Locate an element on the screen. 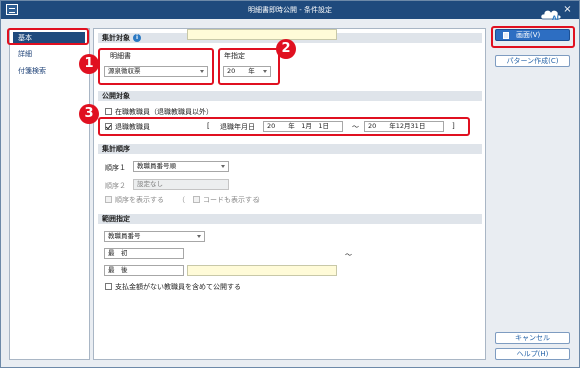  section-order-title: 集計順序 is located at coordinates (116, 149).